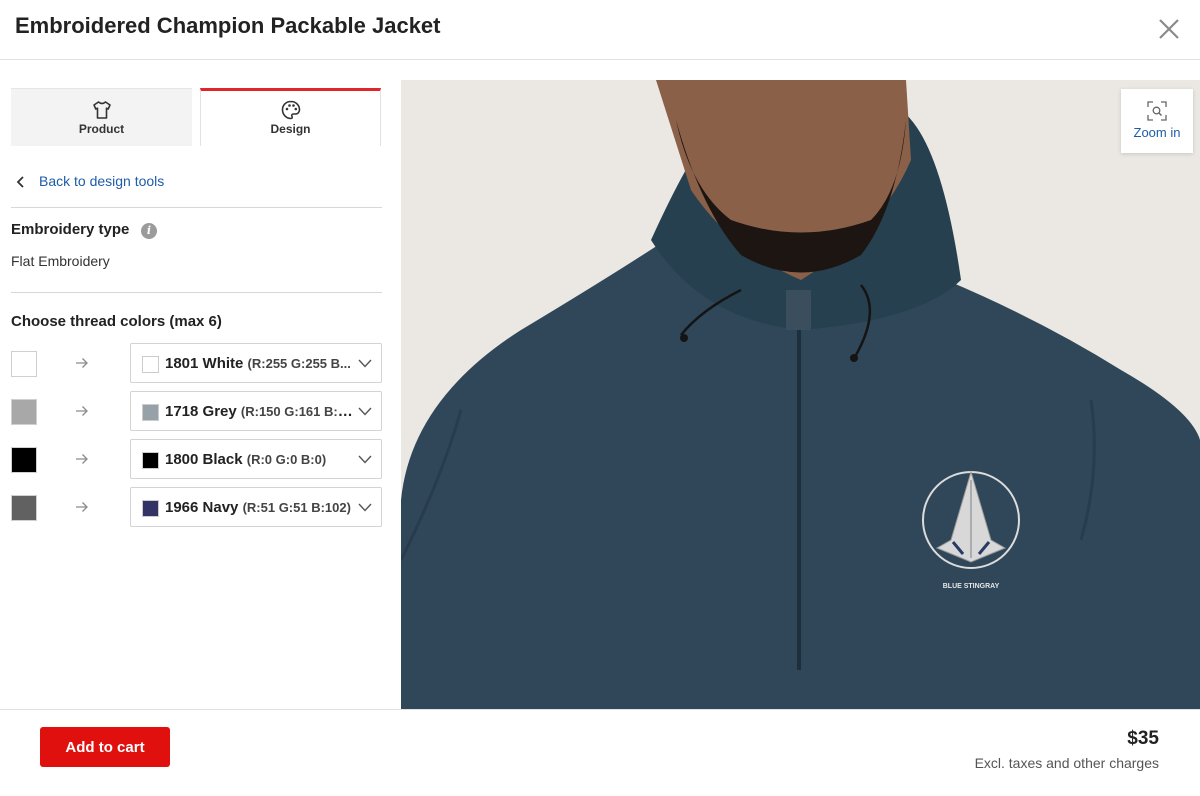  Describe the element at coordinates (201, 411) in the screenshot. I see `thread-name: 1718 Grey` at that location.